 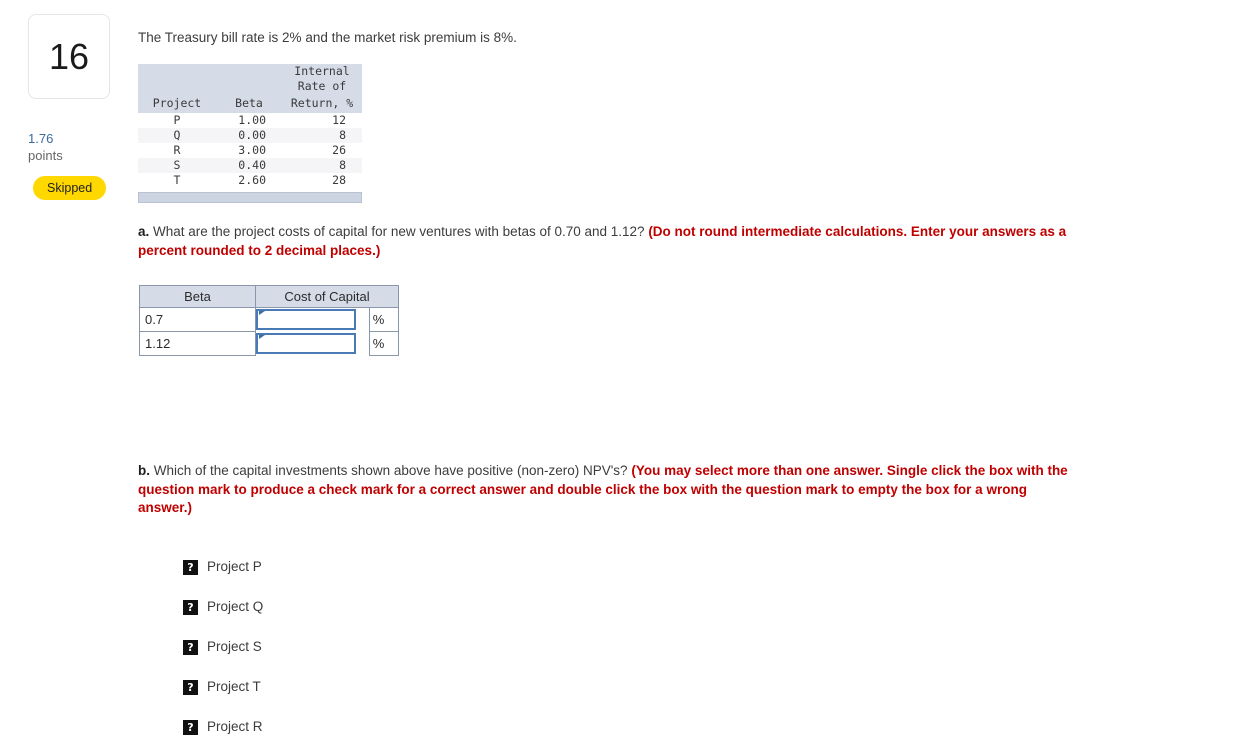 I want to click on coc-header-beta: Beta, so click(x=197, y=296).